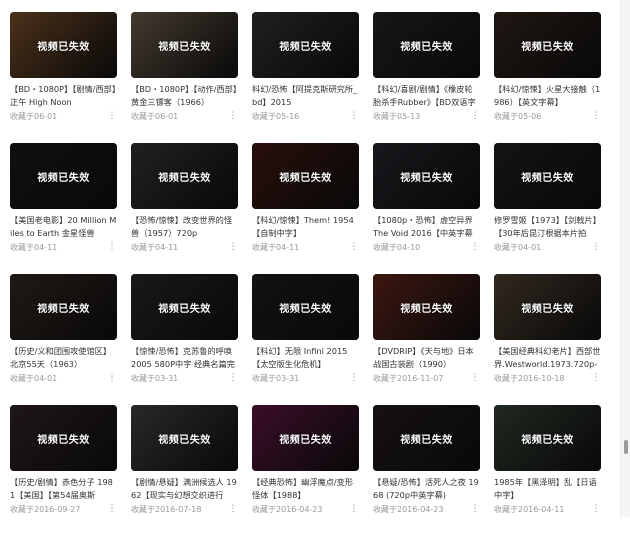  Describe the element at coordinates (625, 258) in the screenshot. I see `scrollbar` at that location.